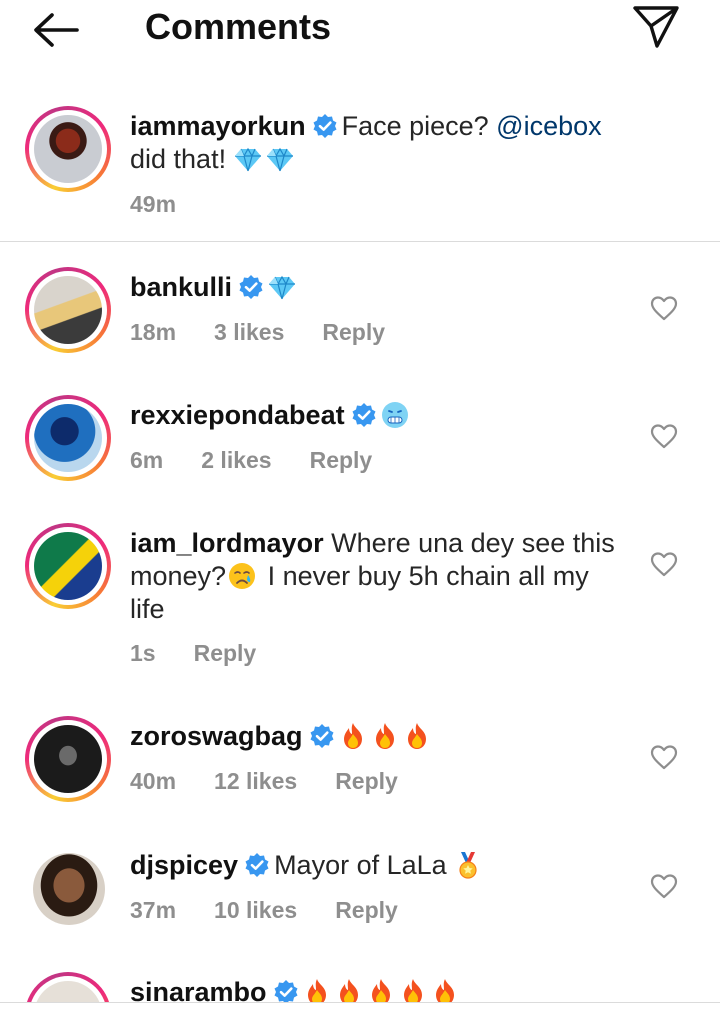 This screenshot has height=1028, width=720. I want to click on comment-text: zoroswagbag, so click(380, 736).